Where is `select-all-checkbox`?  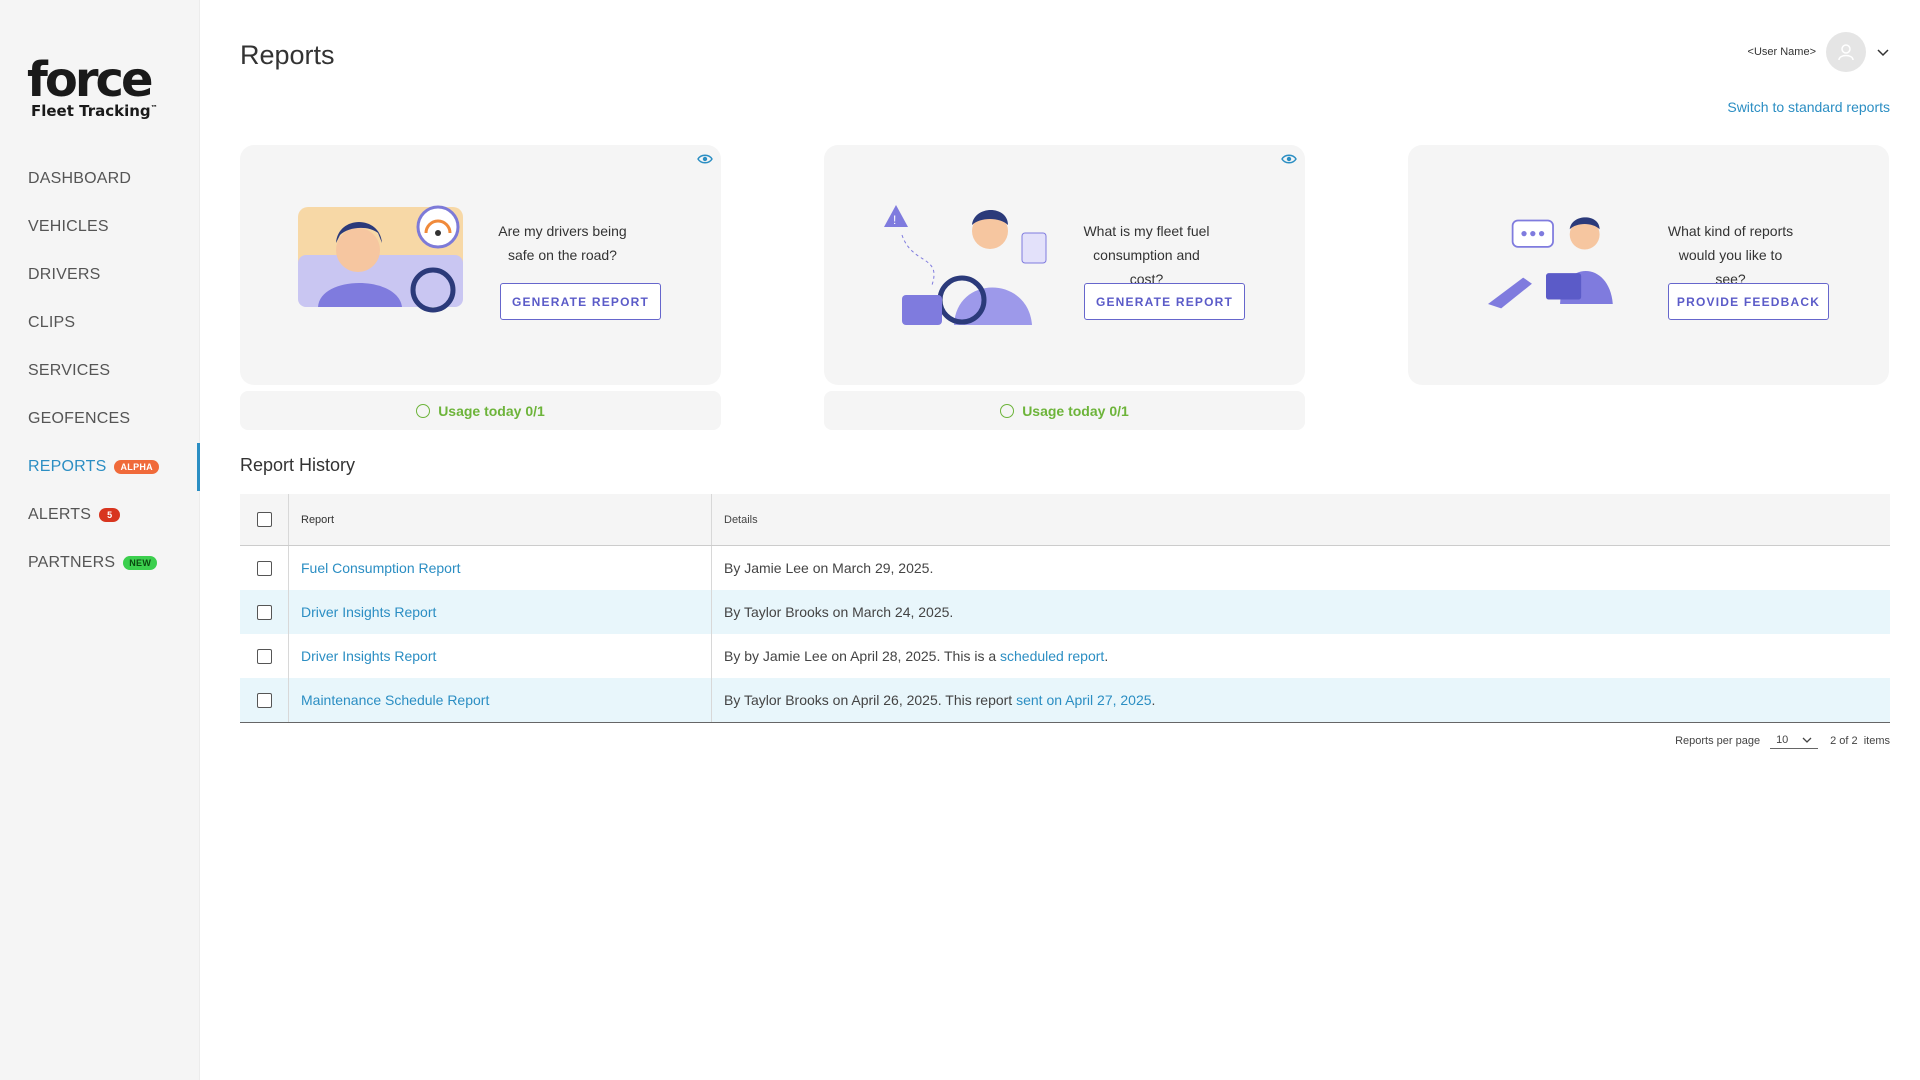
select-all-checkbox is located at coordinates (264, 519).